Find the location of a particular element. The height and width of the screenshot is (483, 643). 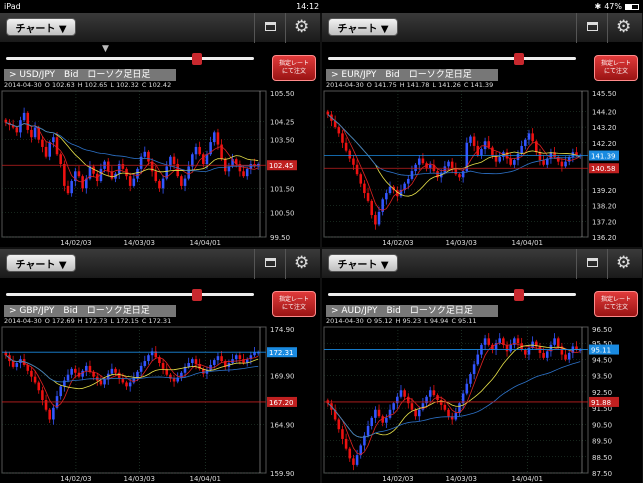

device-name: iPad is located at coordinates (12, 6).